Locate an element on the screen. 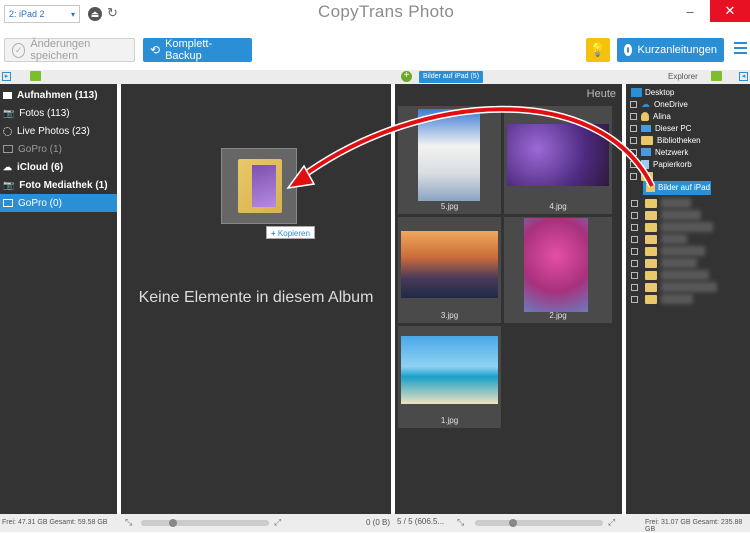 The height and width of the screenshot is (533, 750). album-item-count: 0 (0 B) is located at coordinates (377, 522).